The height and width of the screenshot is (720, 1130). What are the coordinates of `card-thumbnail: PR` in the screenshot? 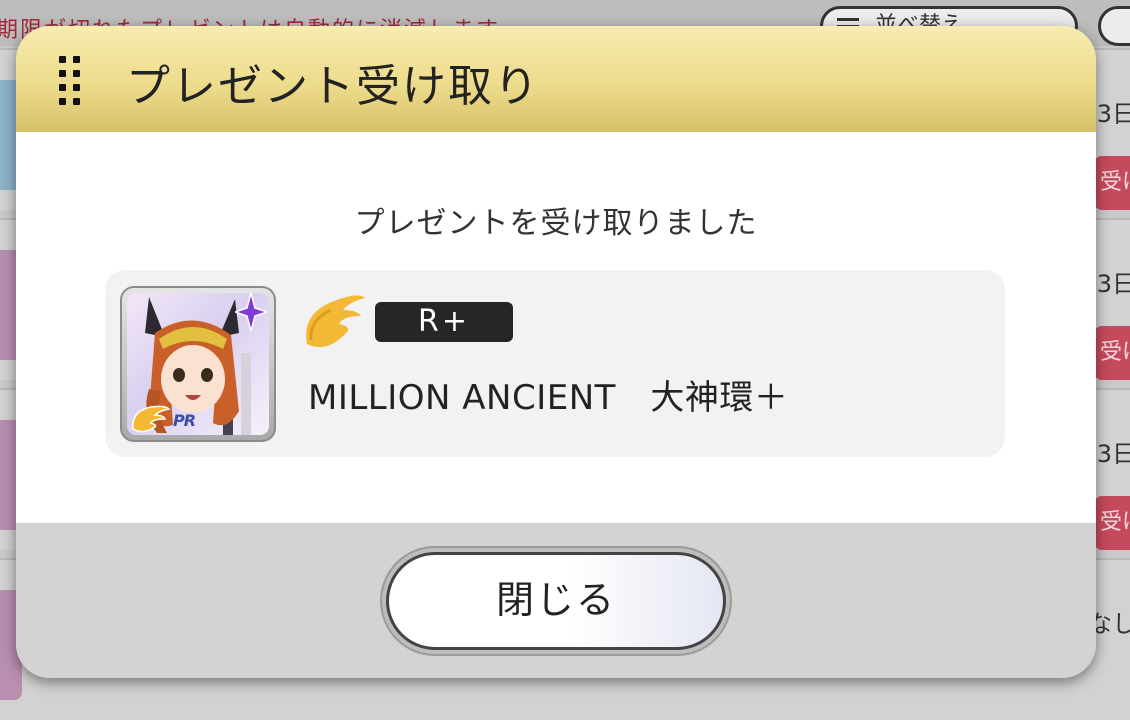 It's located at (198, 364).